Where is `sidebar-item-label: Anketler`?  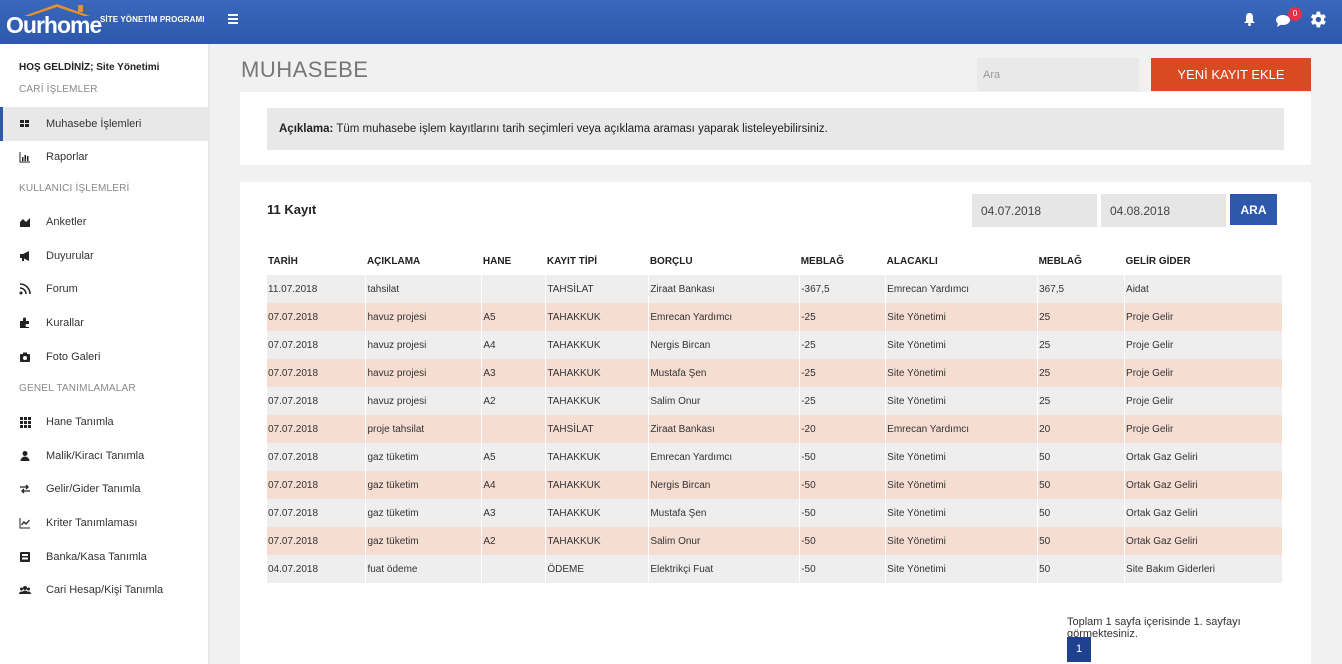 sidebar-item-label: Anketler is located at coordinates (66, 222).